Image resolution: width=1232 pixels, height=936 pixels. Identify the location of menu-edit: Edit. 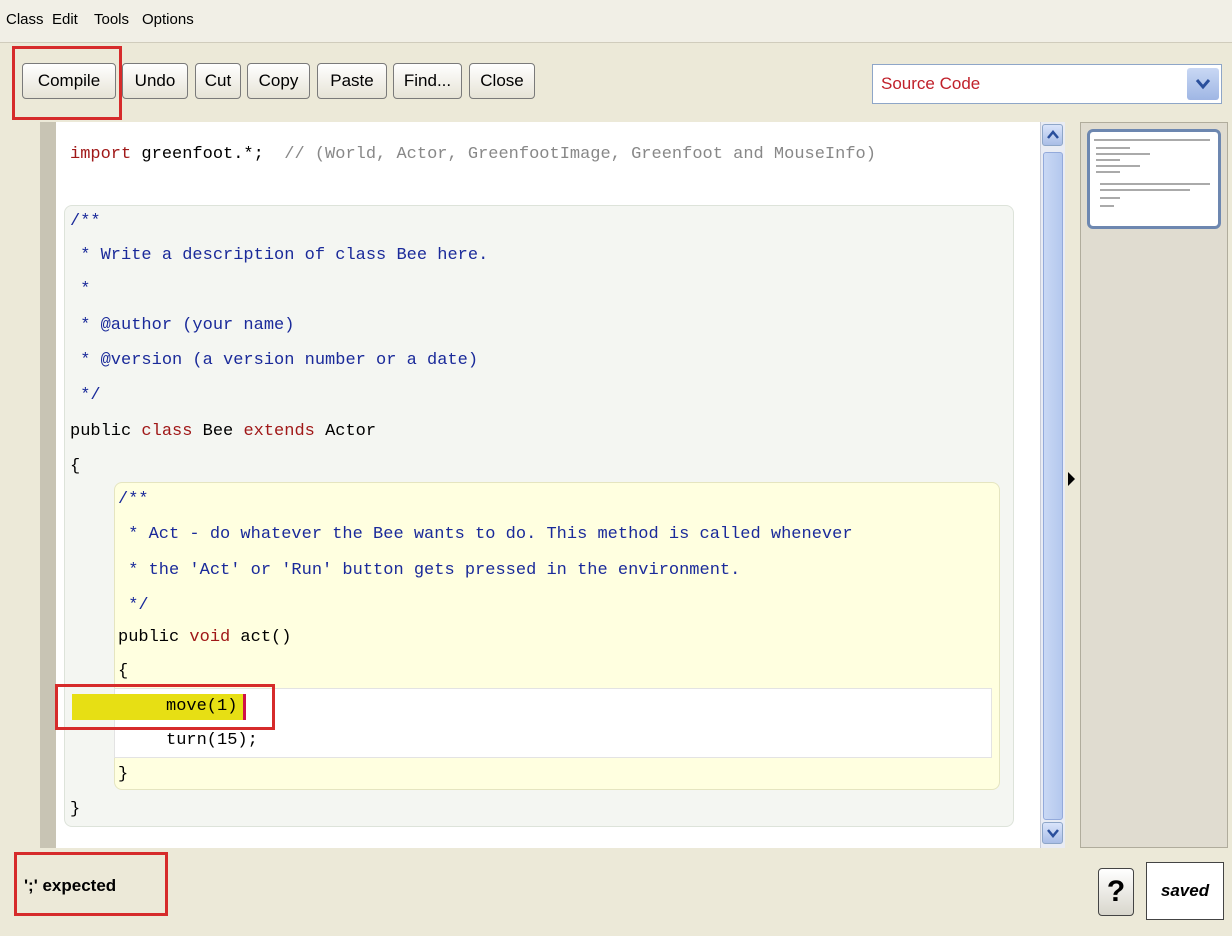
(65, 19).